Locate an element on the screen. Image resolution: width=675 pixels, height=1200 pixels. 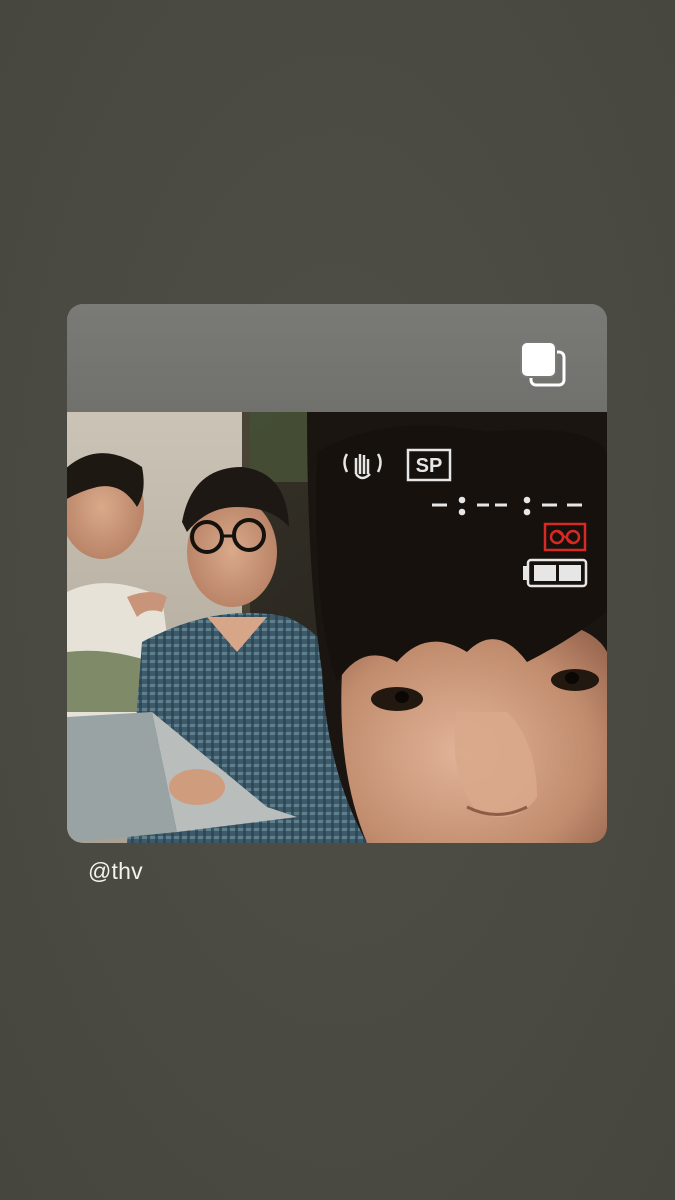
sp-mode-label: SP is located at coordinates (429, 466).